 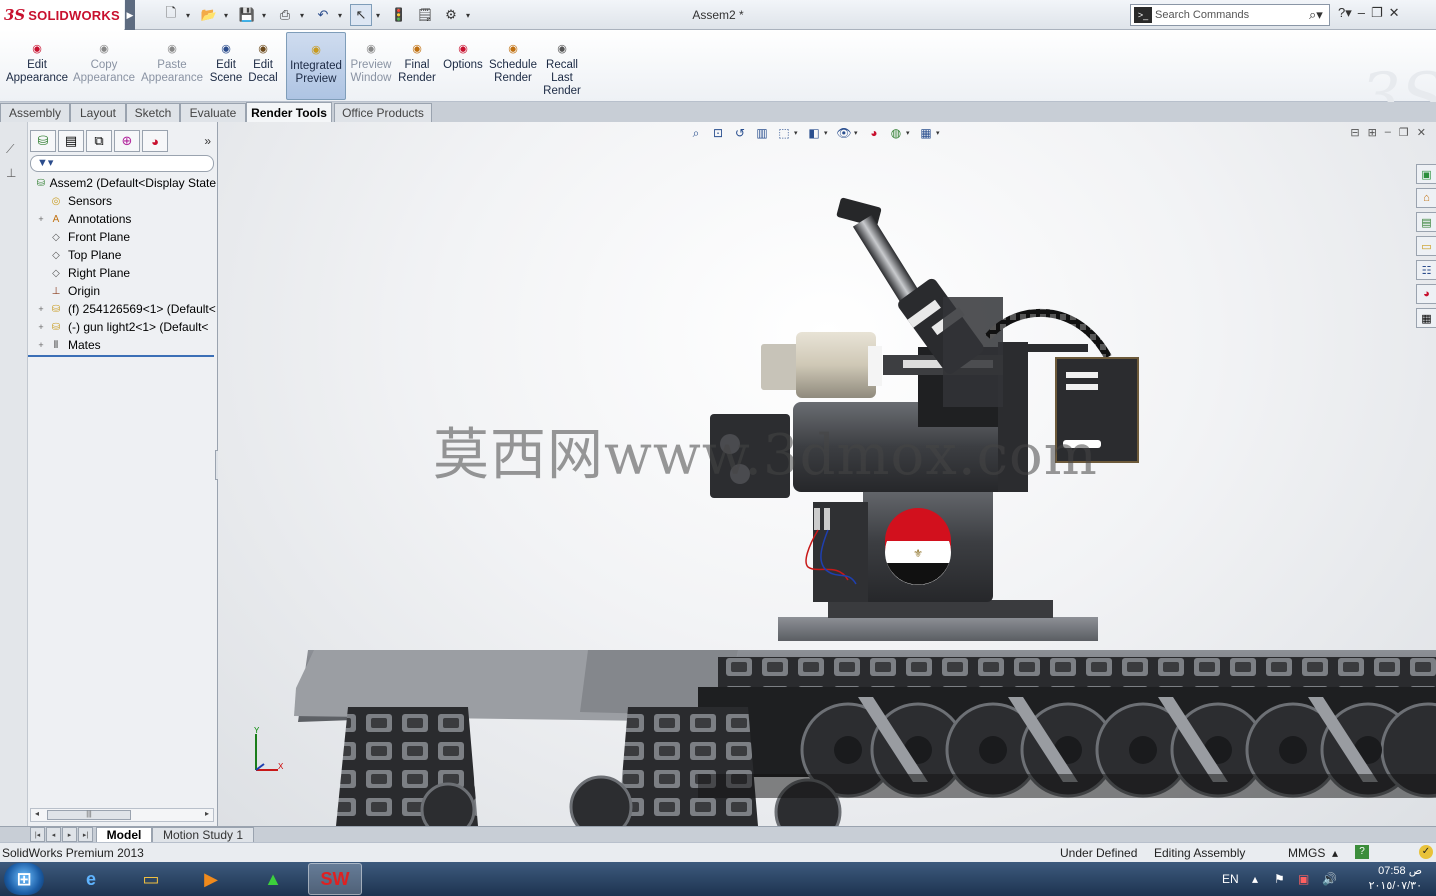 What do you see at coordinates (784, 133) in the screenshot?
I see `view-orientation-icon: ⬚` at bounding box center [784, 133].